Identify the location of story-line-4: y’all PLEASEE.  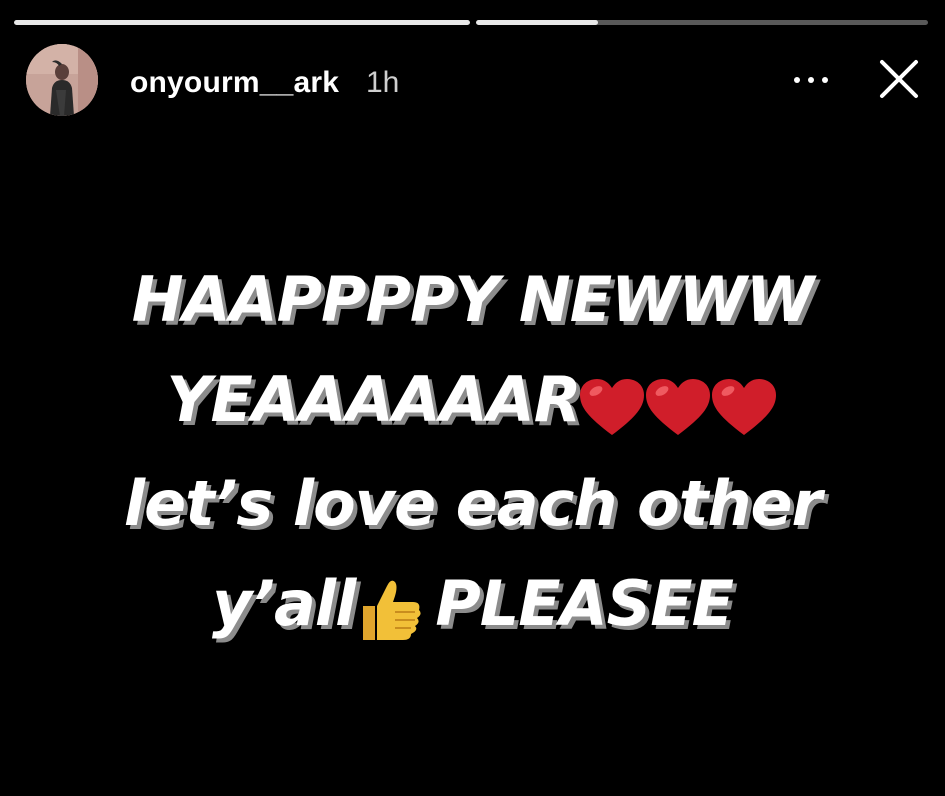
(472, 604).